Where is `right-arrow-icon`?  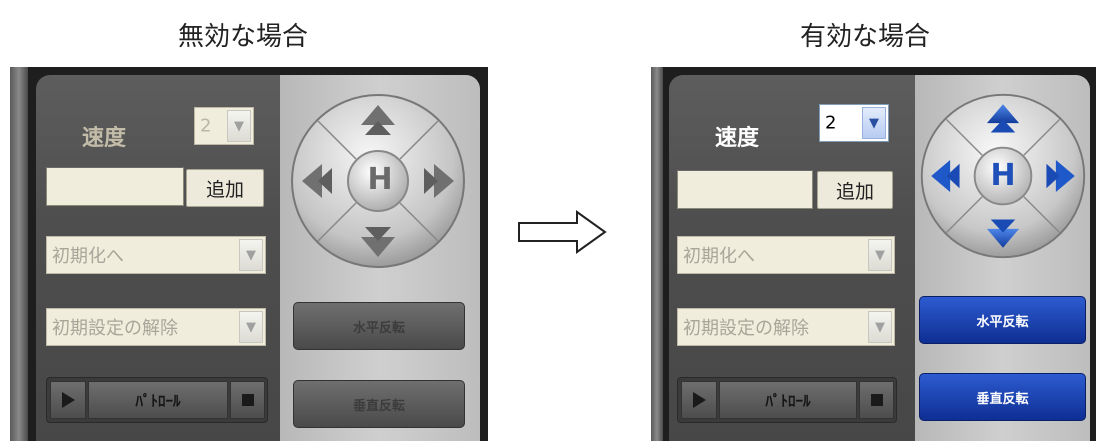
right-arrow-icon is located at coordinates (562, 232).